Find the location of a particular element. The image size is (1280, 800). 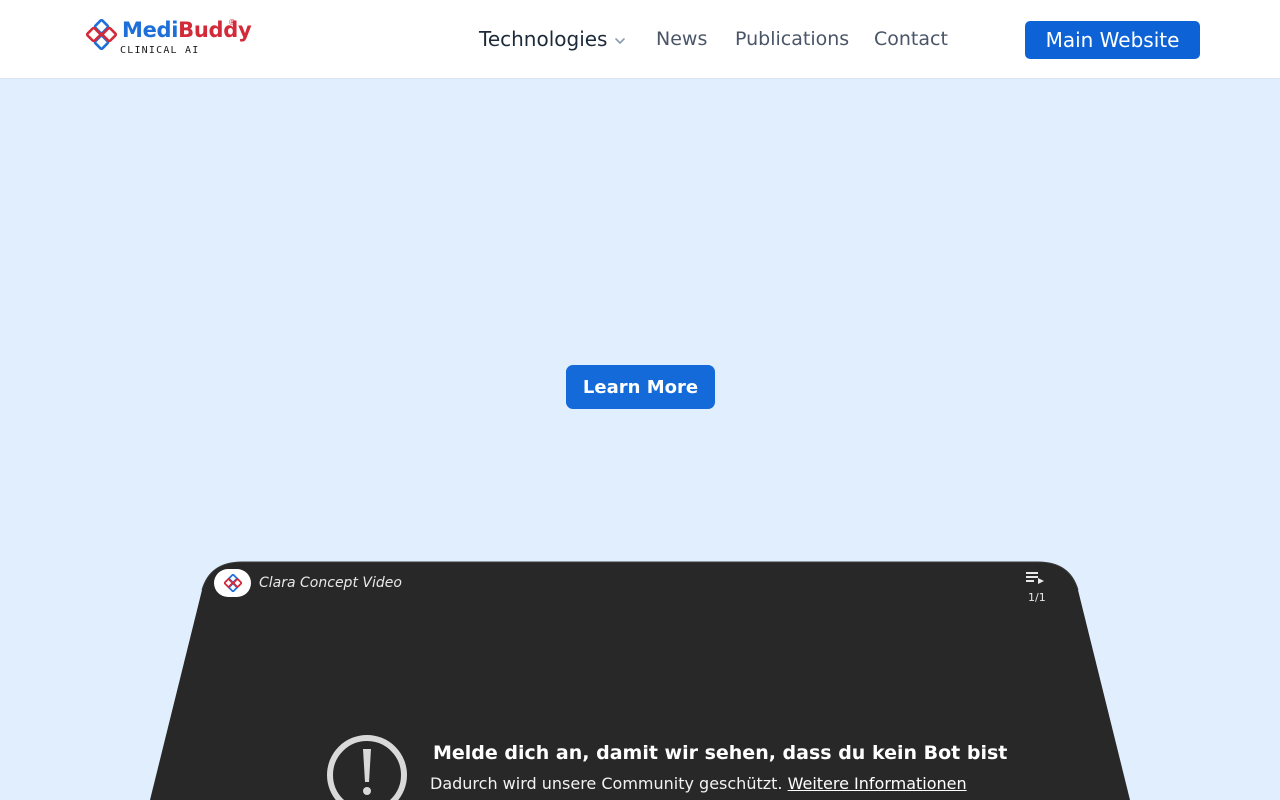

playlist-icon is located at coordinates (1035, 578).